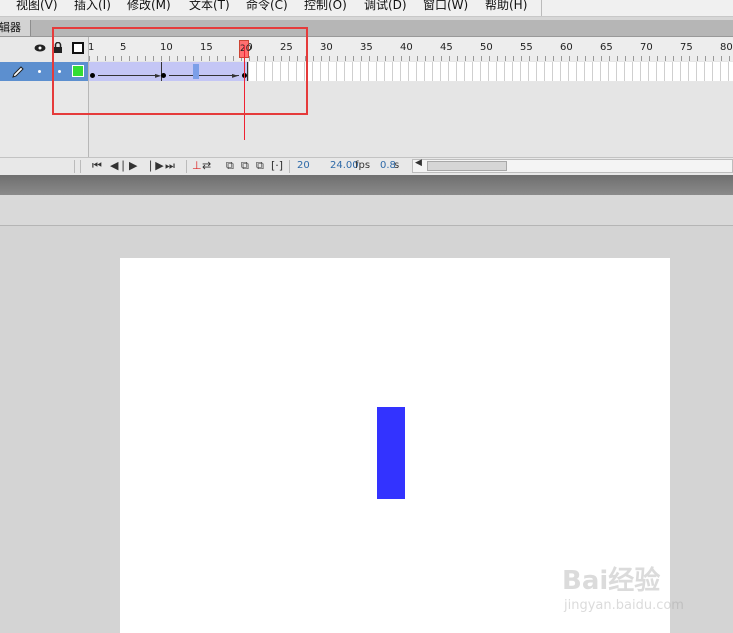  What do you see at coordinates (726, 47) in the screenshot?
I see `frame-number: 80` at bounding box center [726, 47].